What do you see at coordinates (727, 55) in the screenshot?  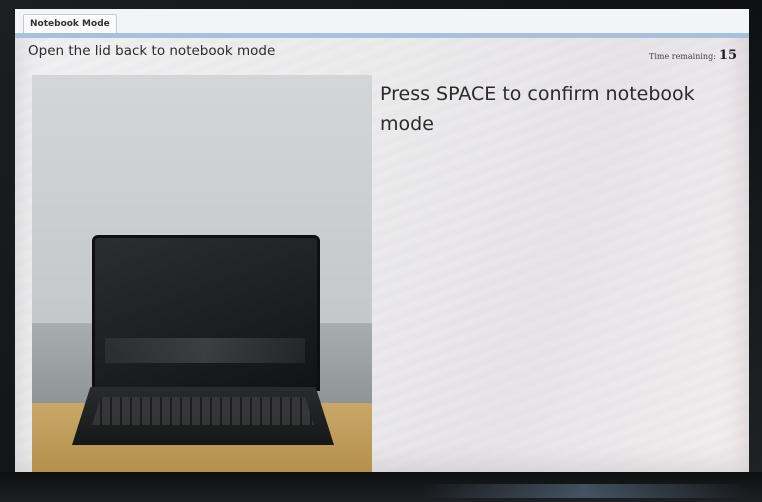 I see `time-remaining-value: 15` at bounding box center [727, 55].